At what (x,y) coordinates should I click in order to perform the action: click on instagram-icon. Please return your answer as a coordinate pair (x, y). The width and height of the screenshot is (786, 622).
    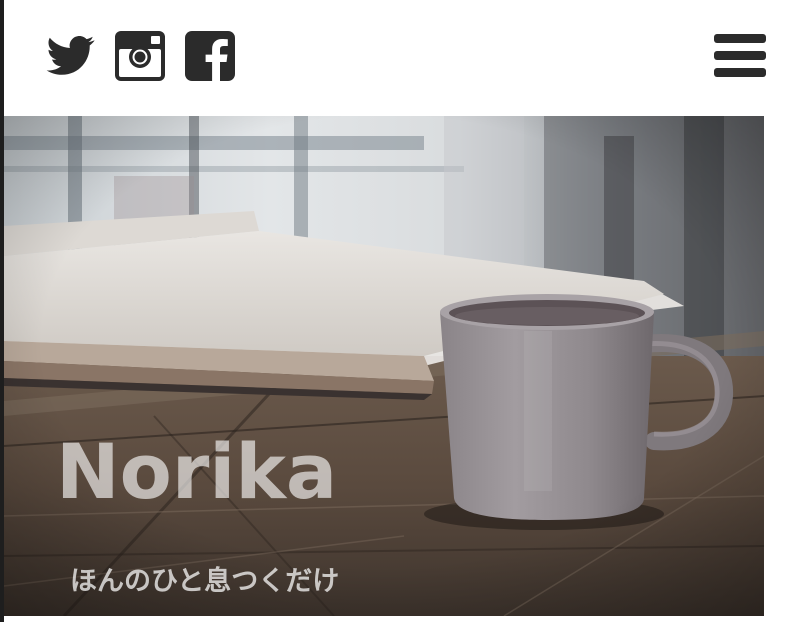
    Looking at the image, I should click on (140, 56).